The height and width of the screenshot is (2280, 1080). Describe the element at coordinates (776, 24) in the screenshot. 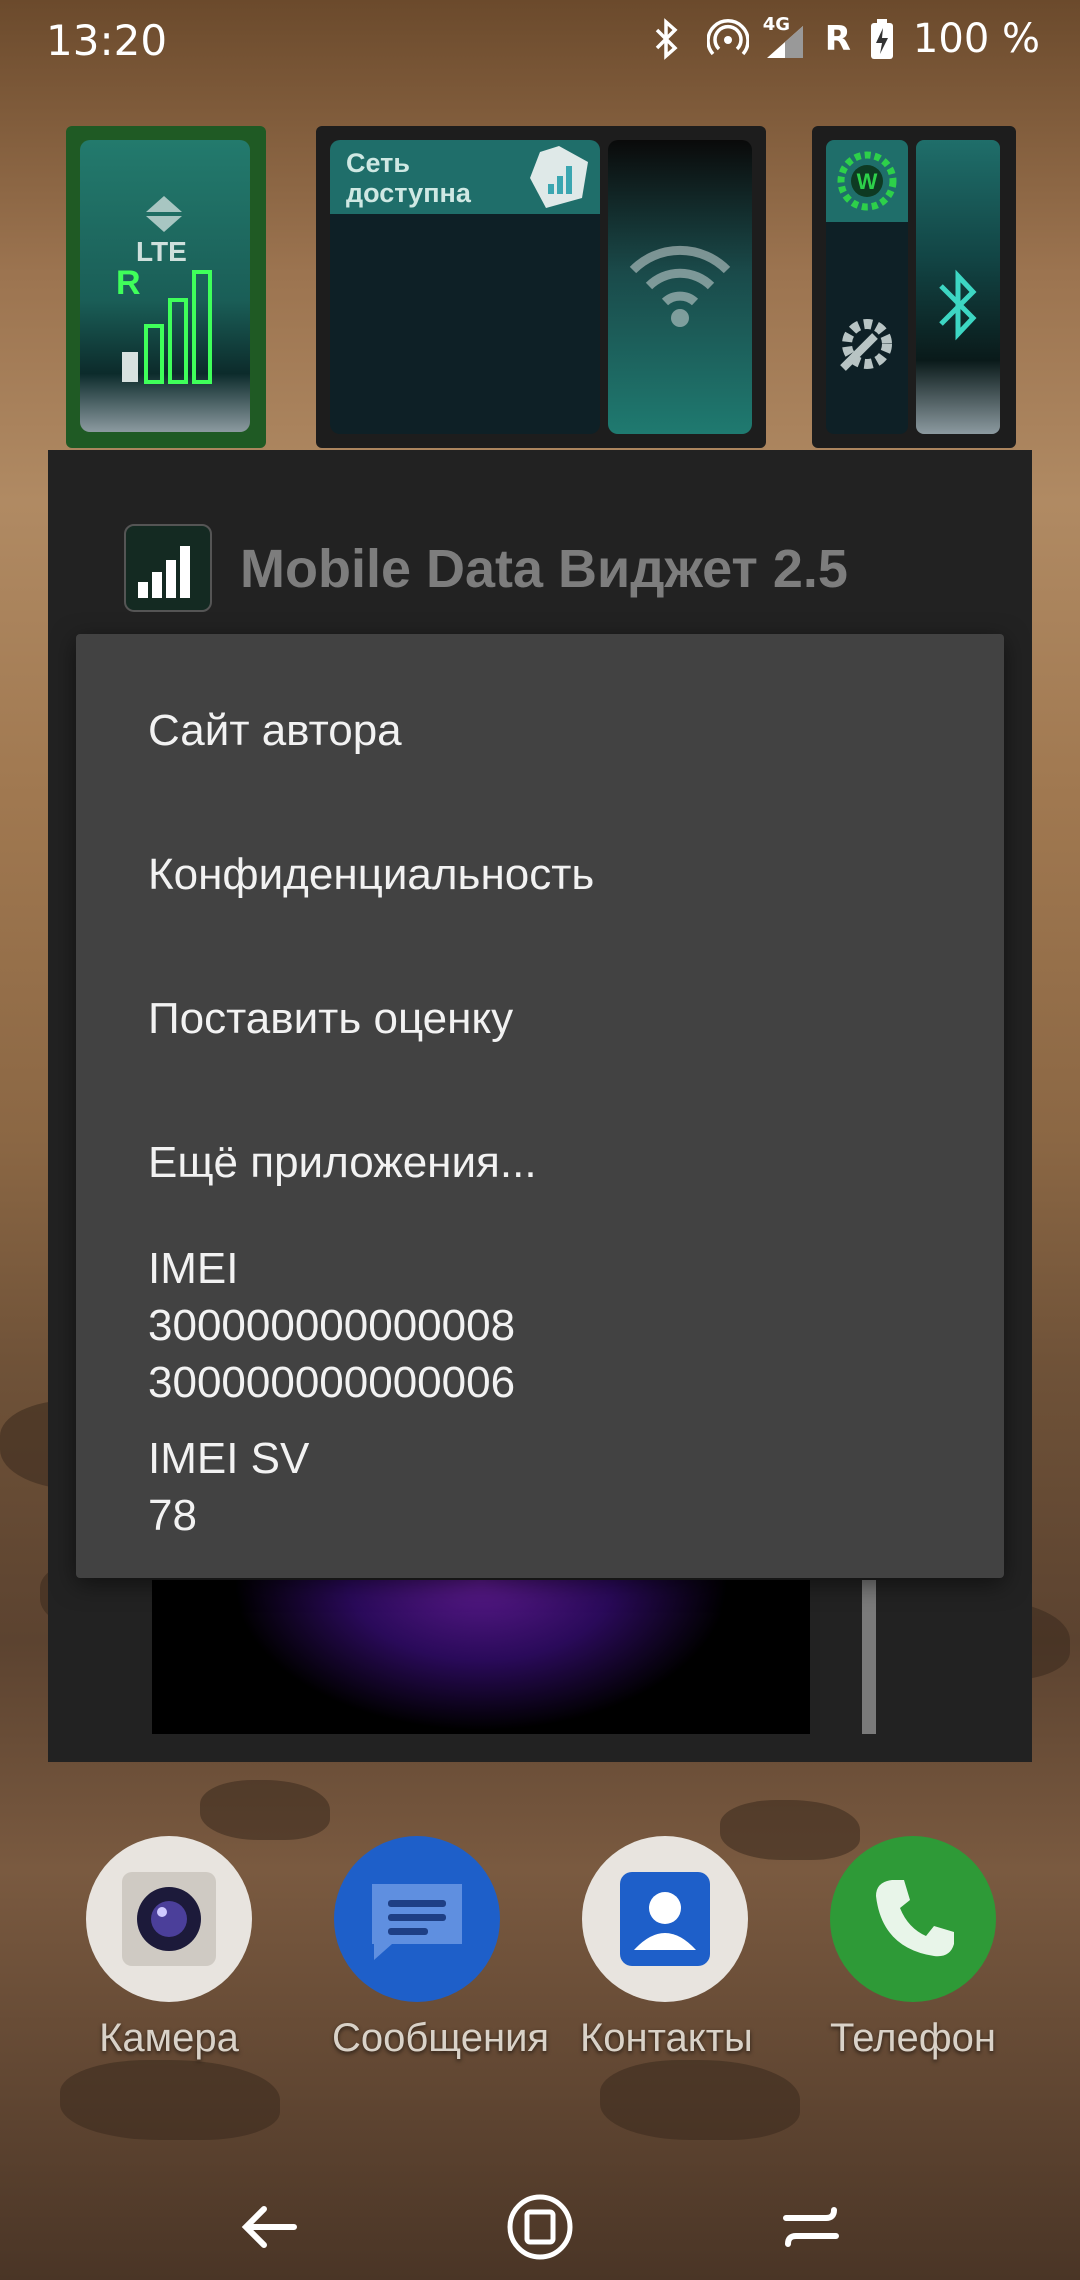

I see `network-type-label: 4G` at that location.